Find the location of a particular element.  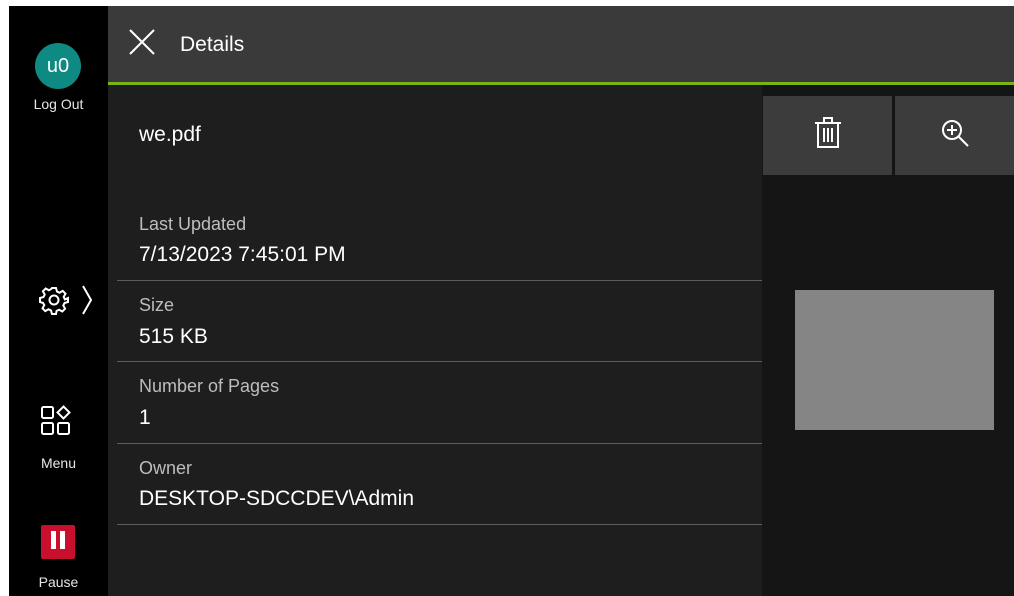

close-button is located at coordinates (142, 42).